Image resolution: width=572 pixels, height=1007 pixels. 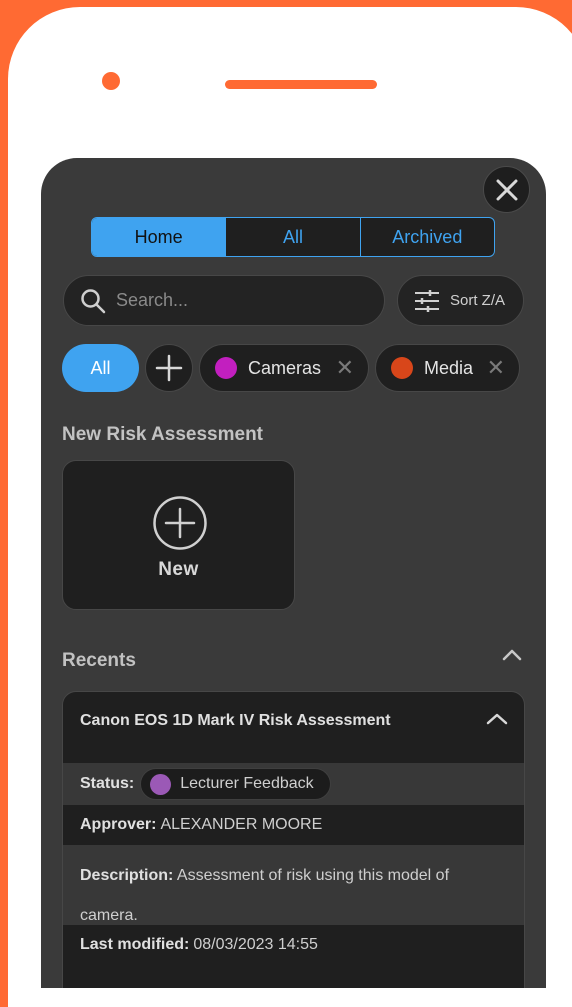 What do you see at coordinates (345, 368) in the screenshot?
I see `remove-cameras-icon: ✕` at bounding box center [345, 368].